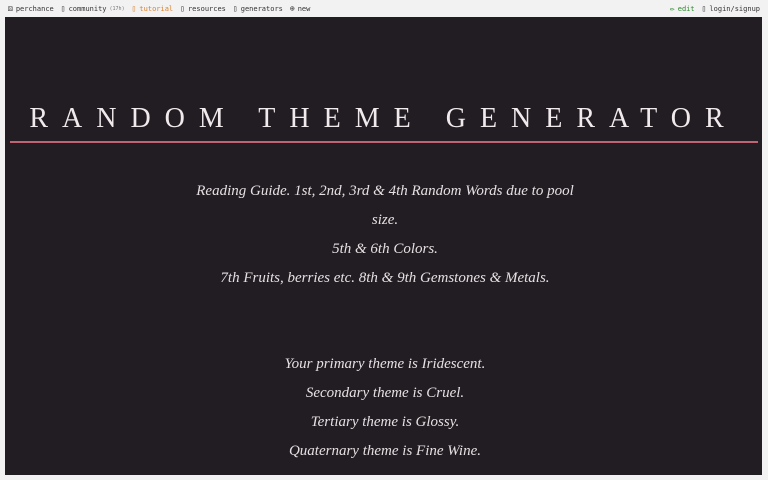 This screenshot has height=480, width=768. I want to click on top-nav-right: ✏ edit ▯ login/signup, so click(714, 8).